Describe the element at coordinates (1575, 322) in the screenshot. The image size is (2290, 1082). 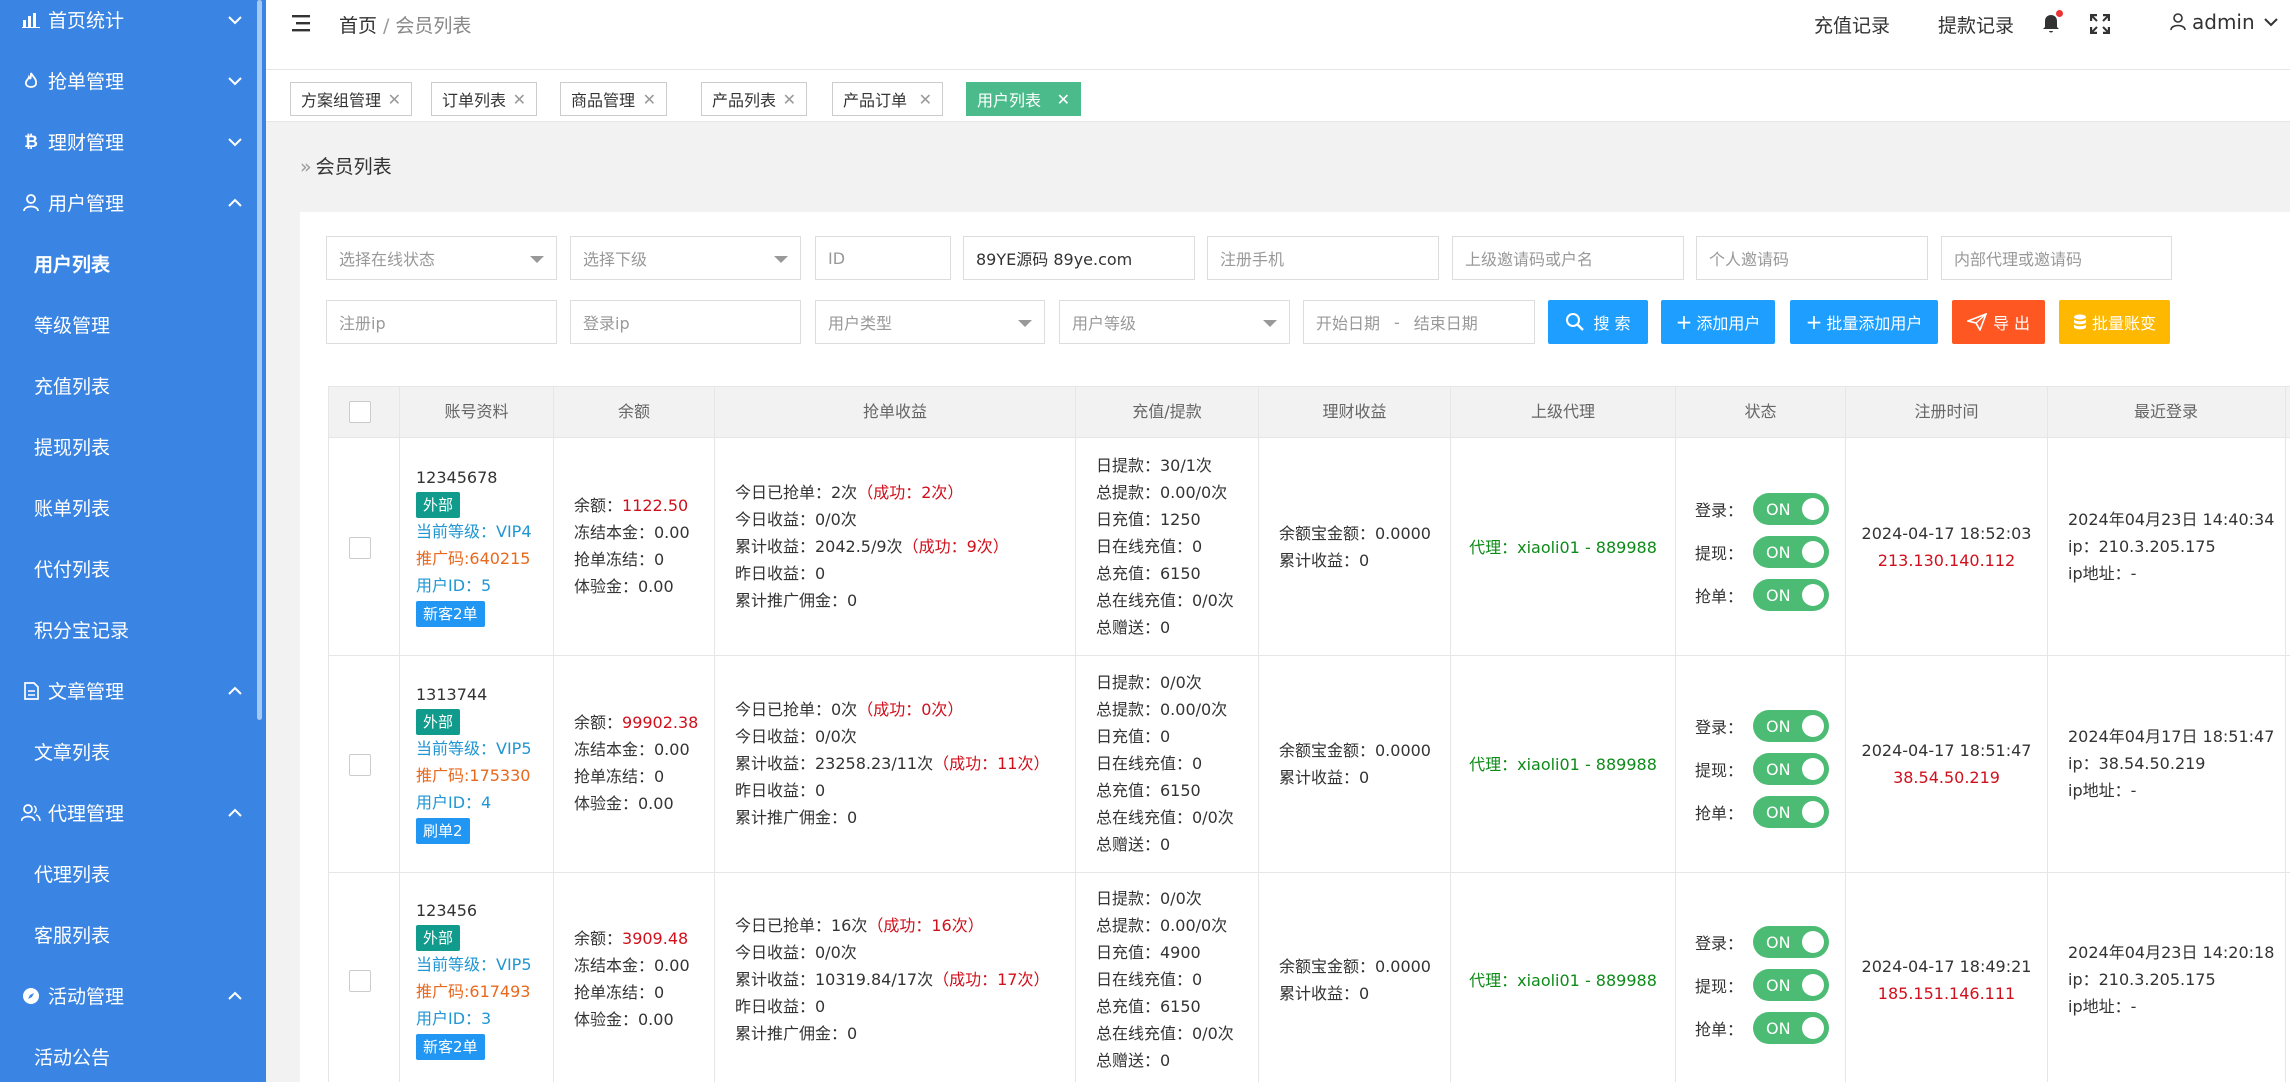
I see `search-icon` at that location.